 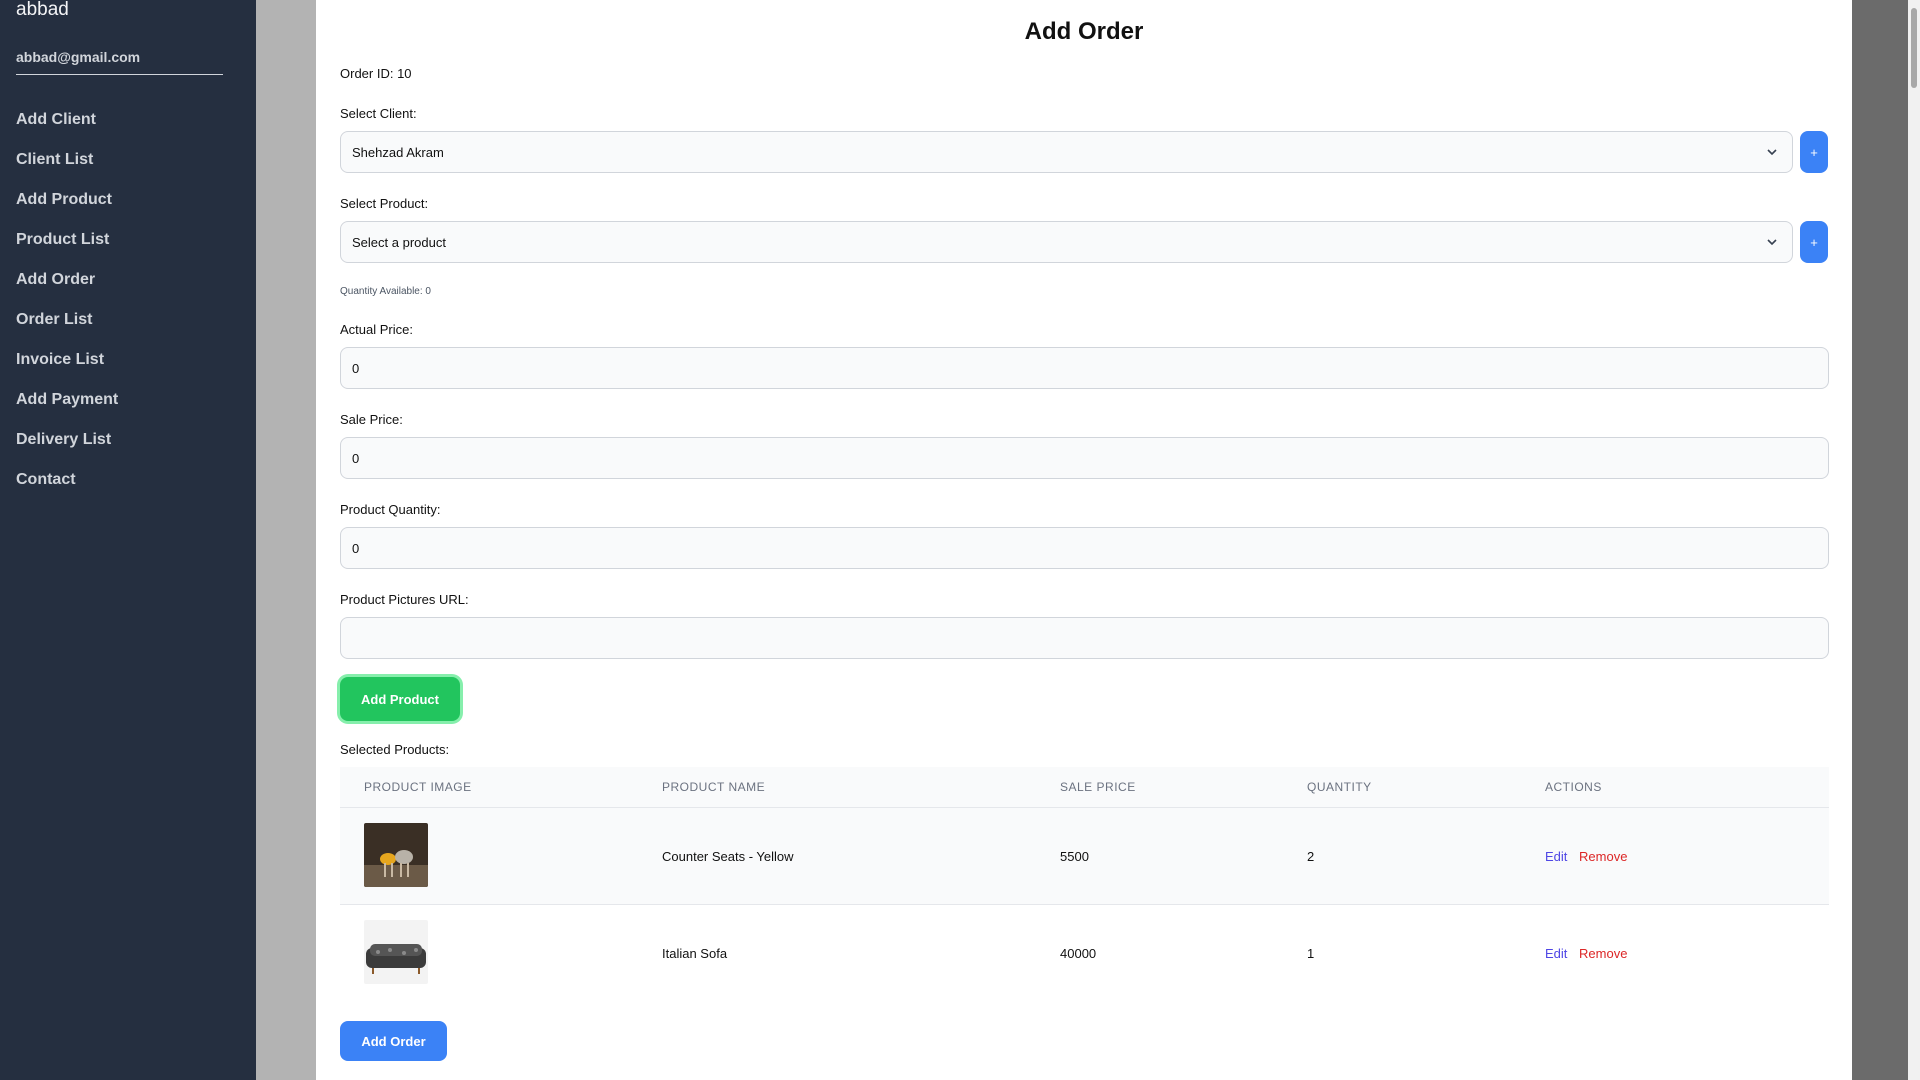 I want to click on sidebar-item-add-payment: Add Payment, so click(x=67, y=400).